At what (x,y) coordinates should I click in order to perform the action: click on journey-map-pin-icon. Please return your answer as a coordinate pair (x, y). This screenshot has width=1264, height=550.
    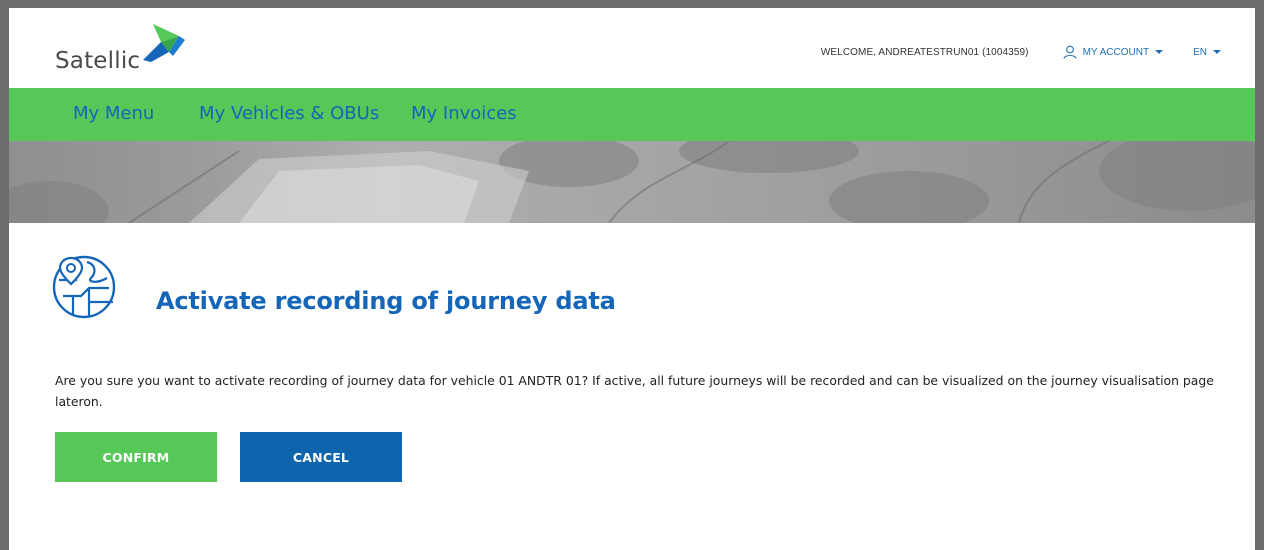
    Looking at the image, I should click on (84, 287).